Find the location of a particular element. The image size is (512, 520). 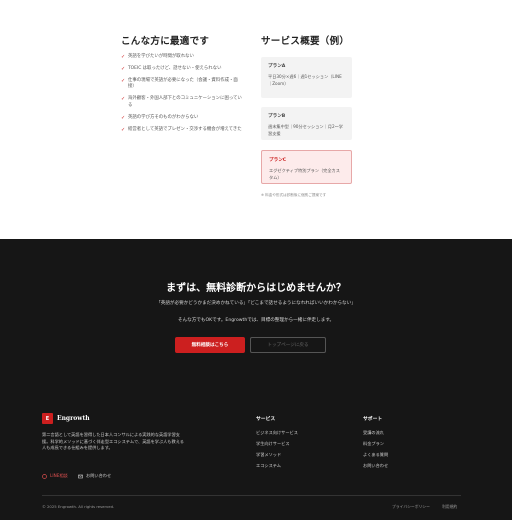

back-to-top-button: トップページに戻る is located at coordinates (288, 345).